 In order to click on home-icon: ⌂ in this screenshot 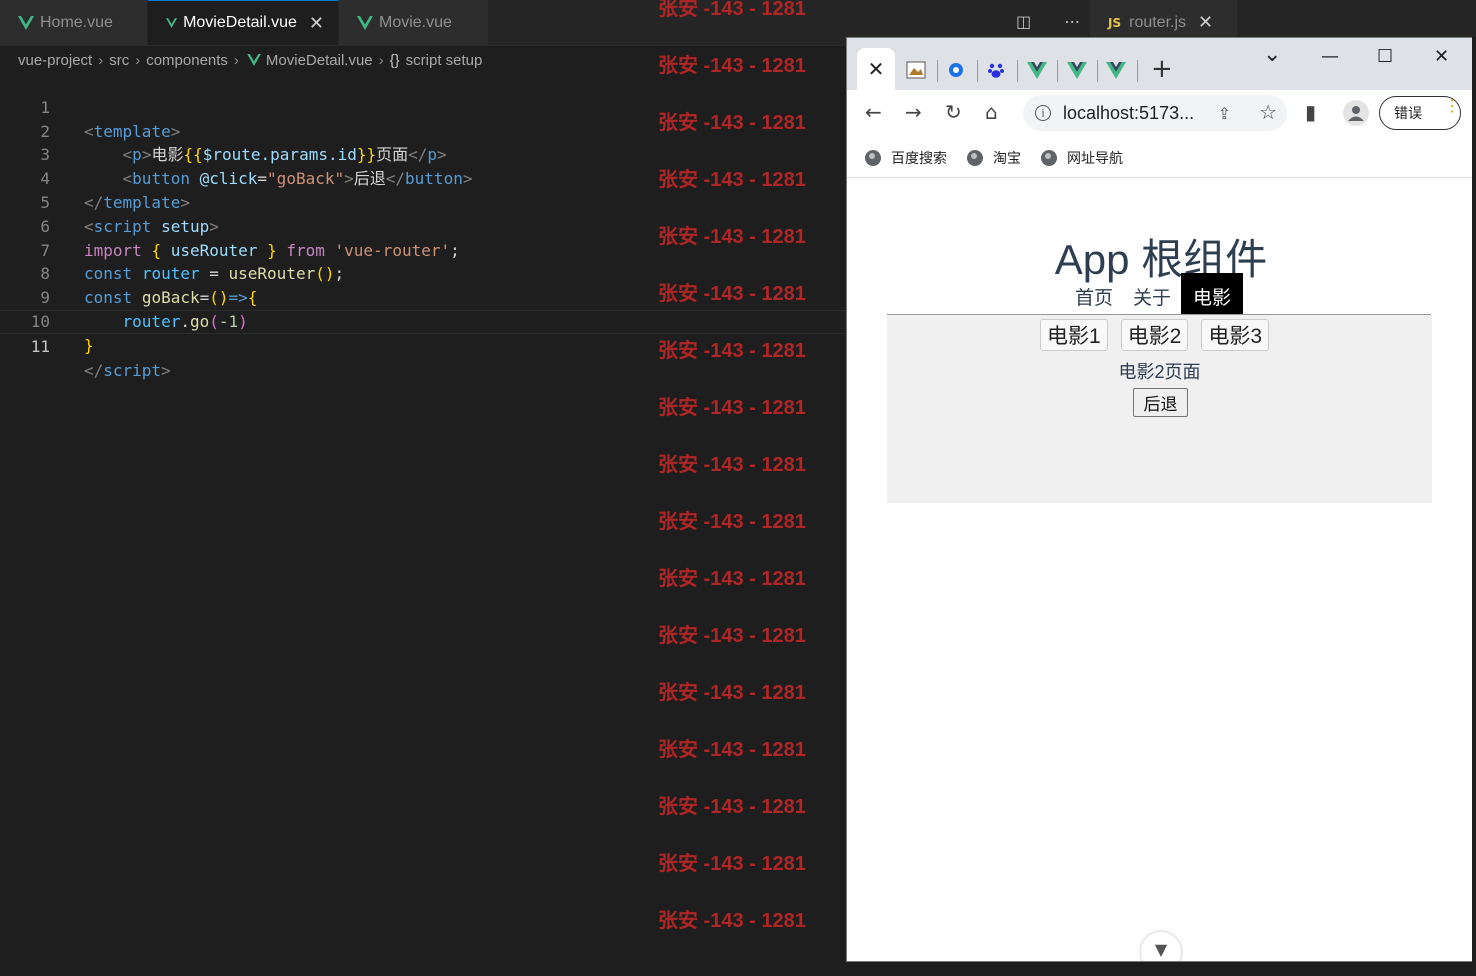, I will do `click(991, 112)`.